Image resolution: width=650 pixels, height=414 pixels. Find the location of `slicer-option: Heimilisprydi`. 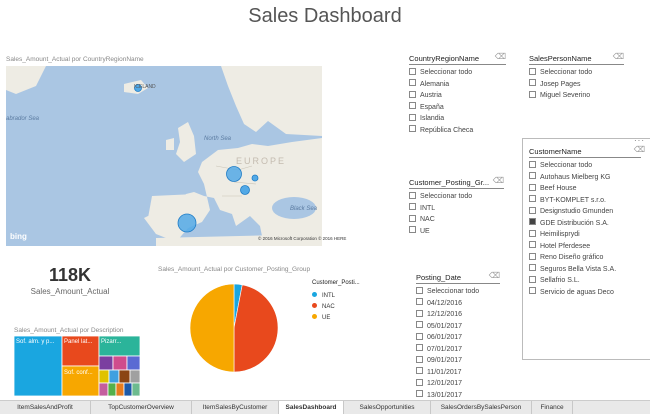

slicer-option: Heimilisprydi is located at coordinates (585, 235).